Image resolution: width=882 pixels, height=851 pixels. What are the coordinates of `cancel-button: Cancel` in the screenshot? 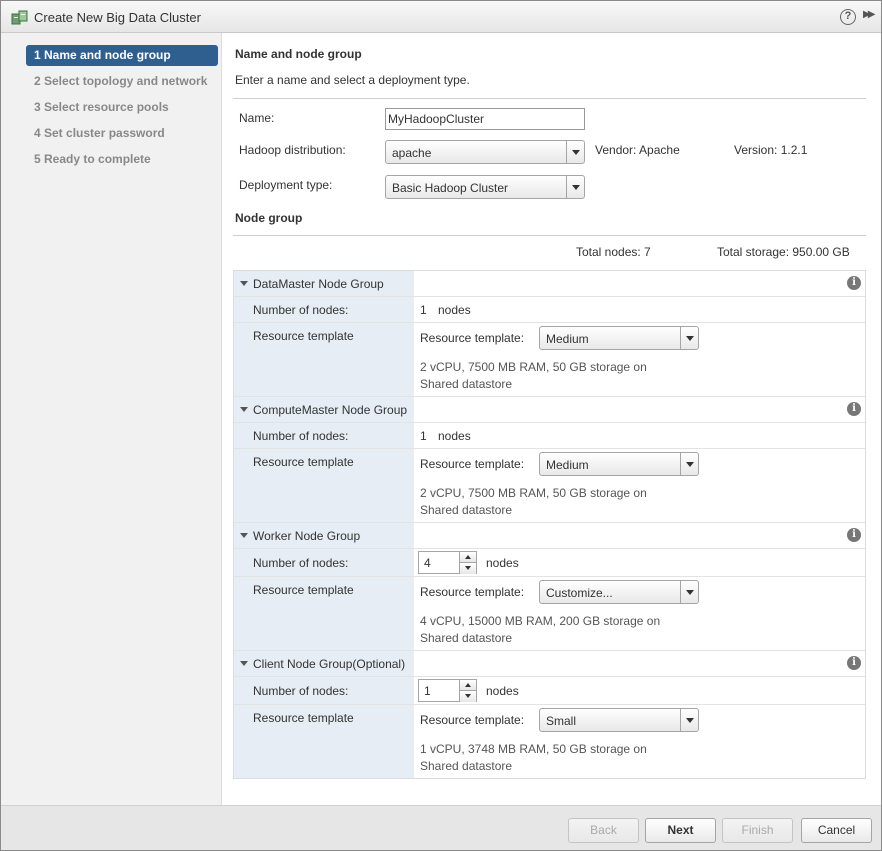 It's located at (836, 830).